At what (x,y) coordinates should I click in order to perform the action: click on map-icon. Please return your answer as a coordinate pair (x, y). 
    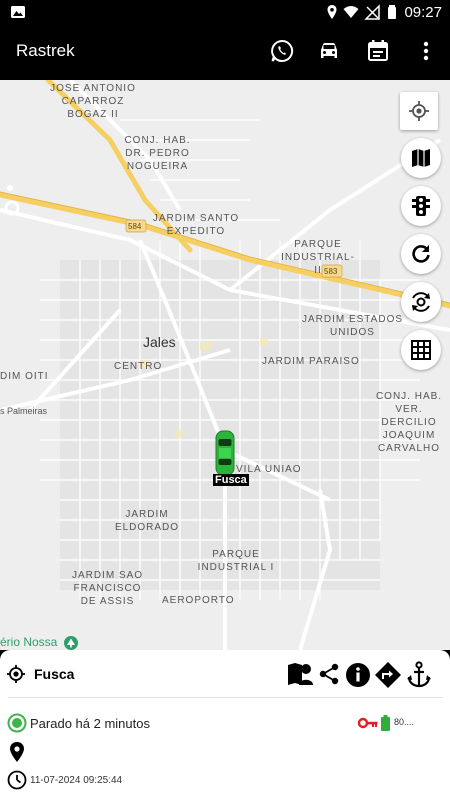
    Looking at the image, I should click on (421, 158).